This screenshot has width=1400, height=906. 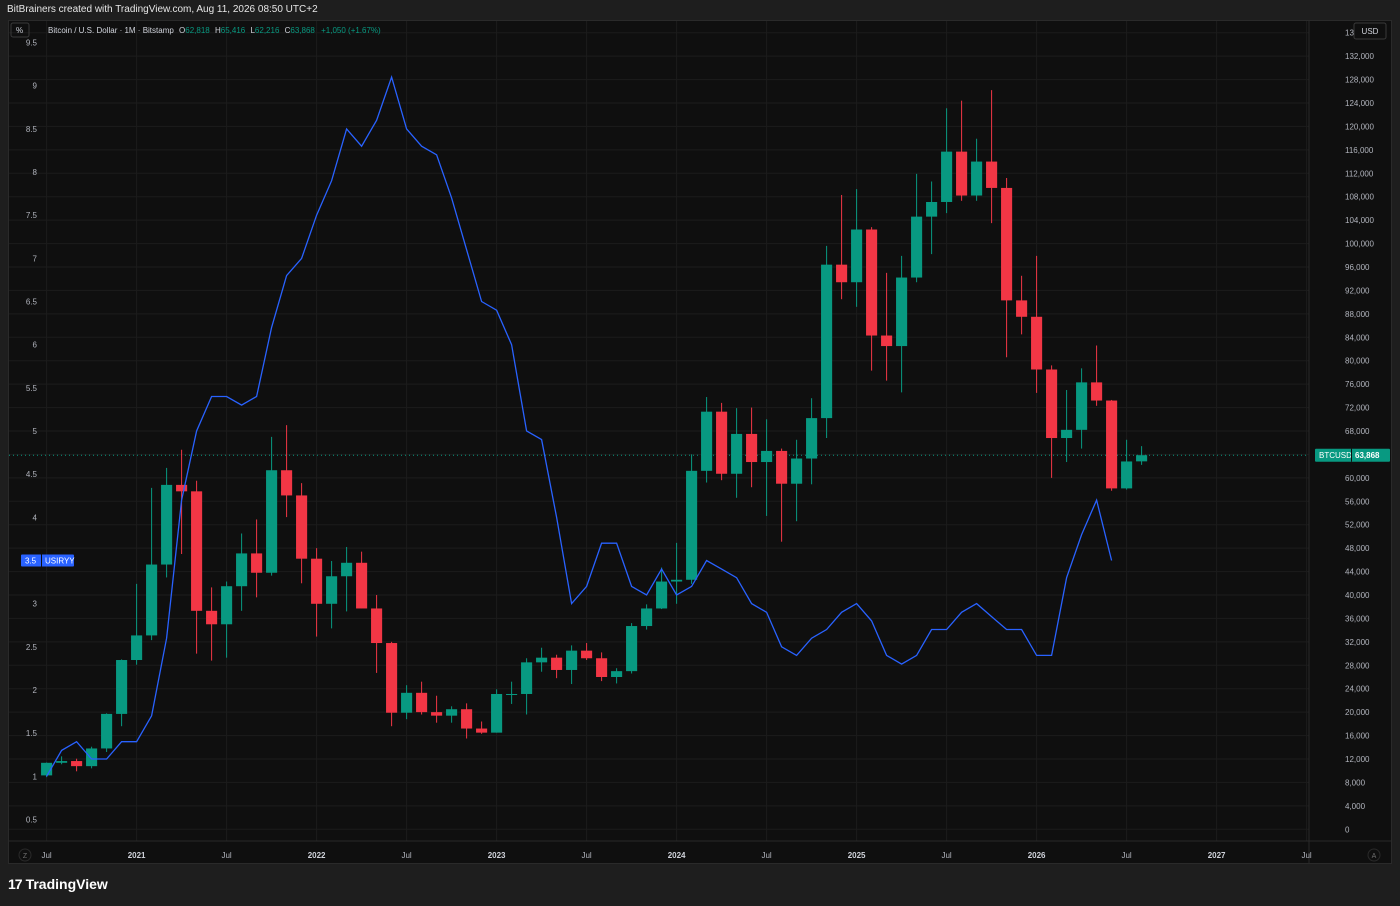 I want to click on tradingview-mark-icon: 17, so click(x=15, y=884).